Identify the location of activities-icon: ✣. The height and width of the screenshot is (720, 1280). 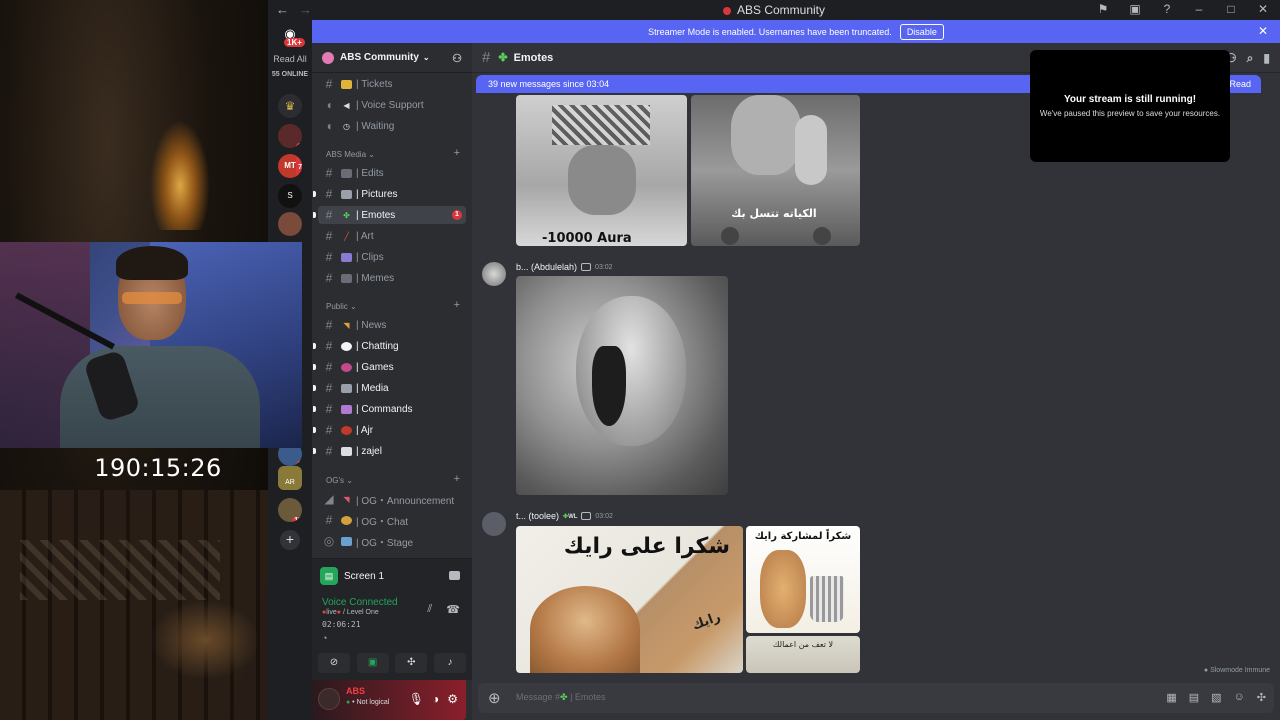
(411, 663).